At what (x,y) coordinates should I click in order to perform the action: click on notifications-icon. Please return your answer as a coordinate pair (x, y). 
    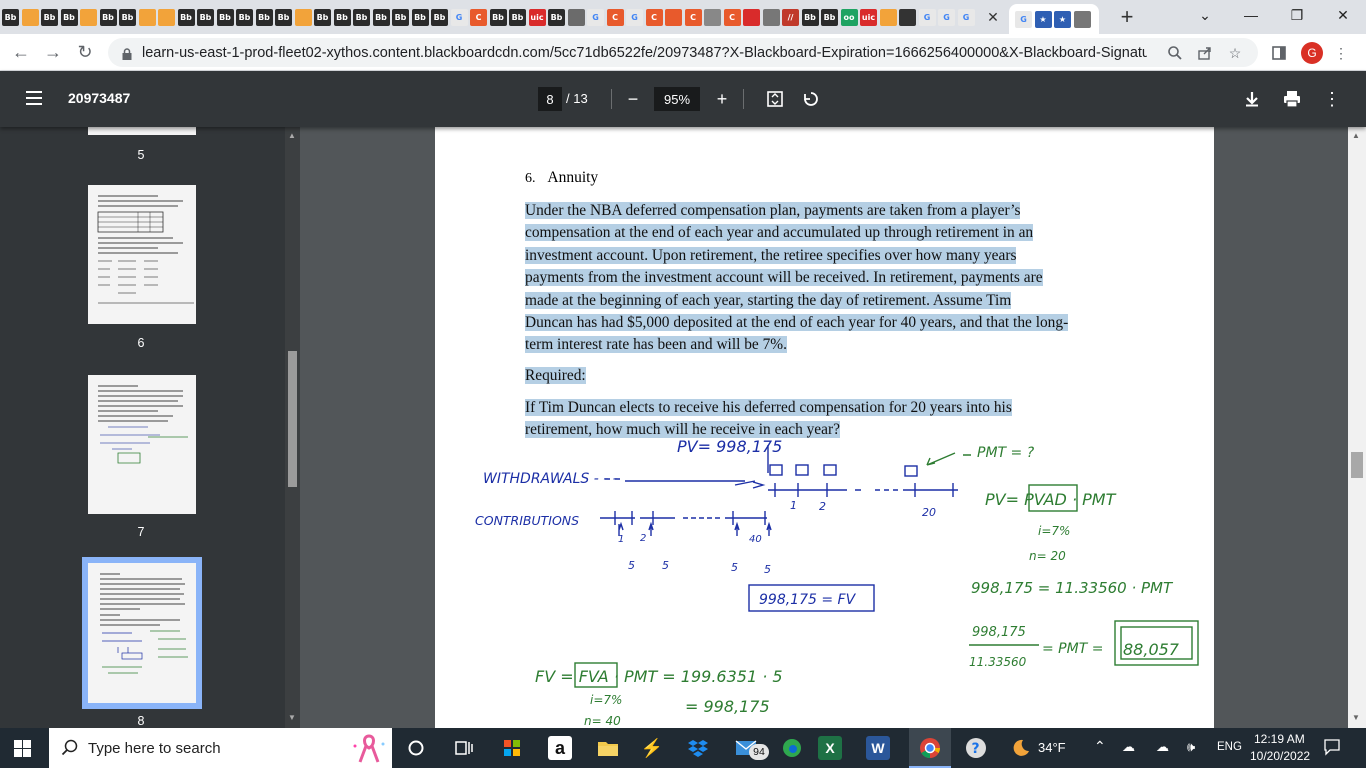
    Looking at the image, I should click on (1332, 748).